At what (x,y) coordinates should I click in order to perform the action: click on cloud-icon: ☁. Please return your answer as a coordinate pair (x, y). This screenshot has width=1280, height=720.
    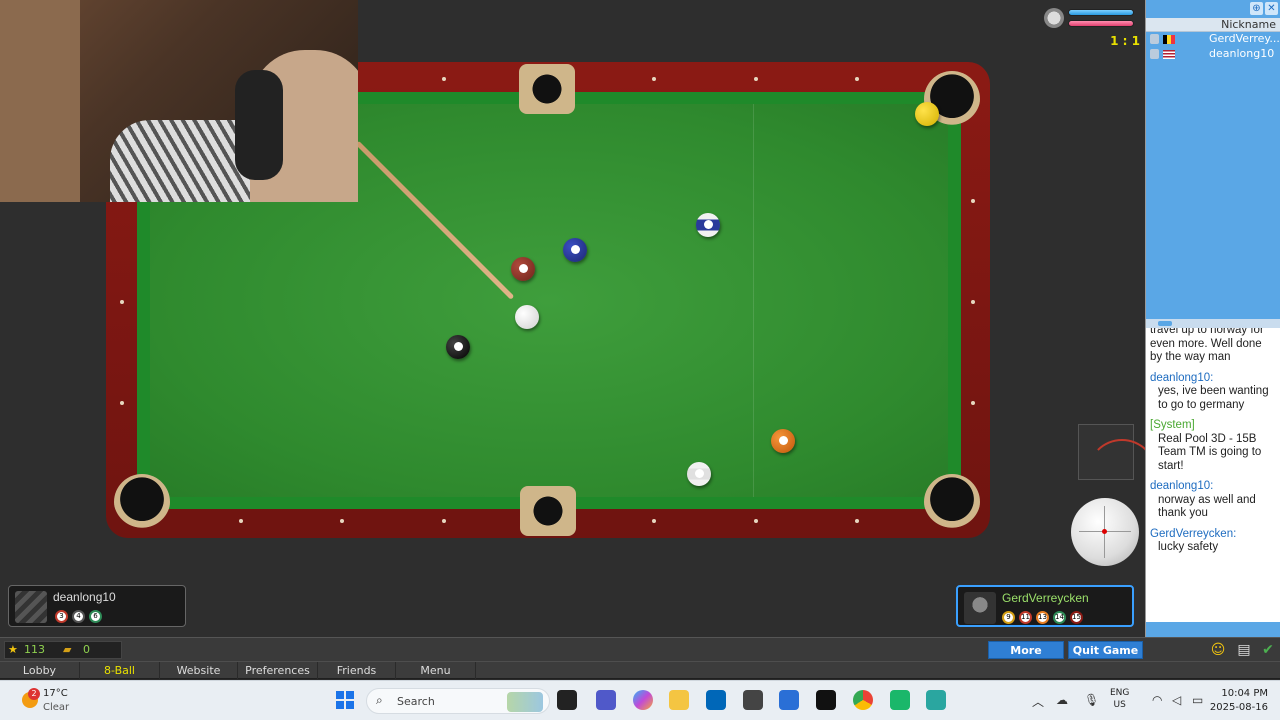
    Looking at the image, I should click on (1062, 700).